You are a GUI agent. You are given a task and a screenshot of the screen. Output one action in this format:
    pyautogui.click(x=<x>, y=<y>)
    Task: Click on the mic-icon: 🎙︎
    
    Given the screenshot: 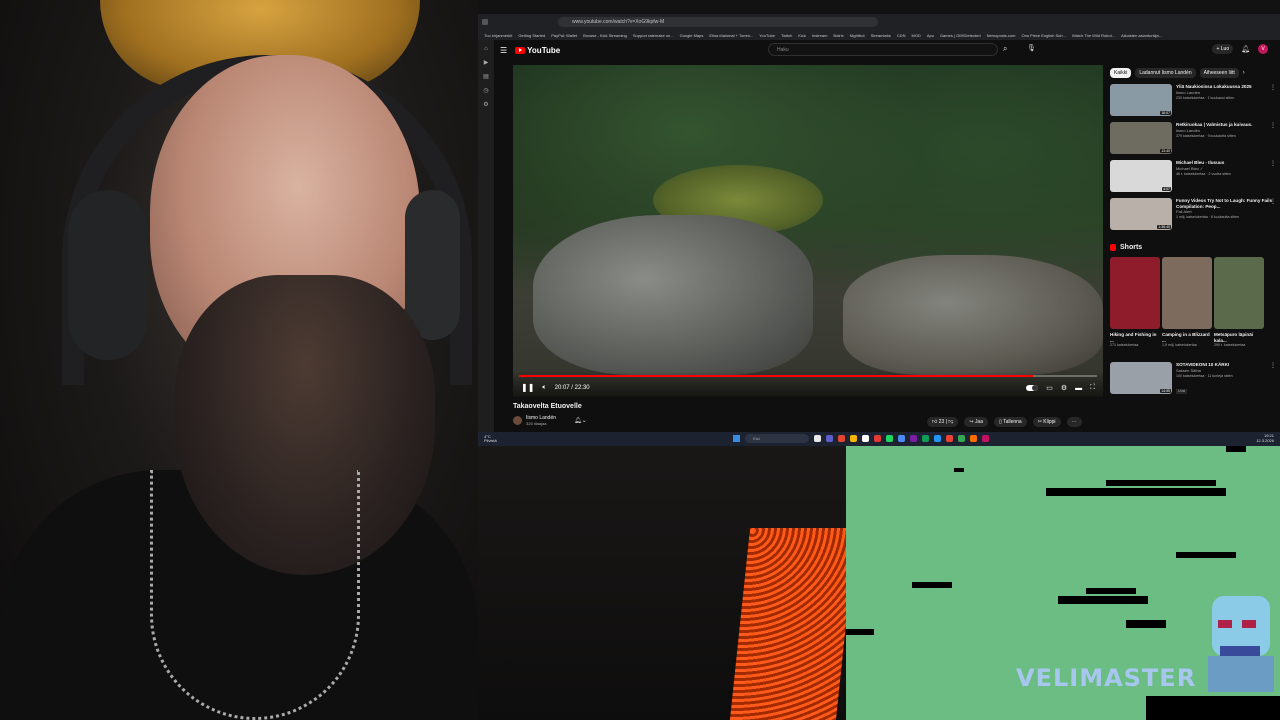 What is the action you would take?
    pyautogui.click(x=1031, y=48)
    